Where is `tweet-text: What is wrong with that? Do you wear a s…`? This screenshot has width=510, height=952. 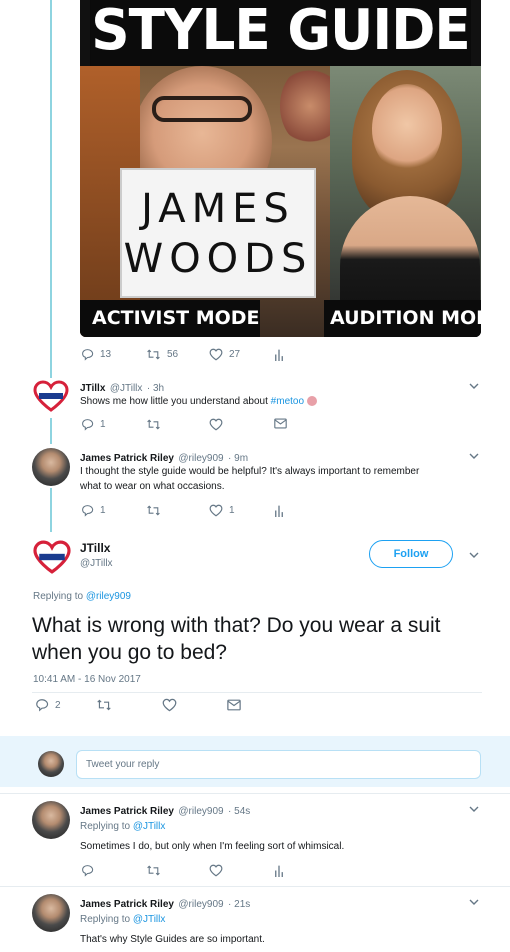
tweet-text: What is wrong with that? Do you wear a s… is located at coordinates (236, 639).